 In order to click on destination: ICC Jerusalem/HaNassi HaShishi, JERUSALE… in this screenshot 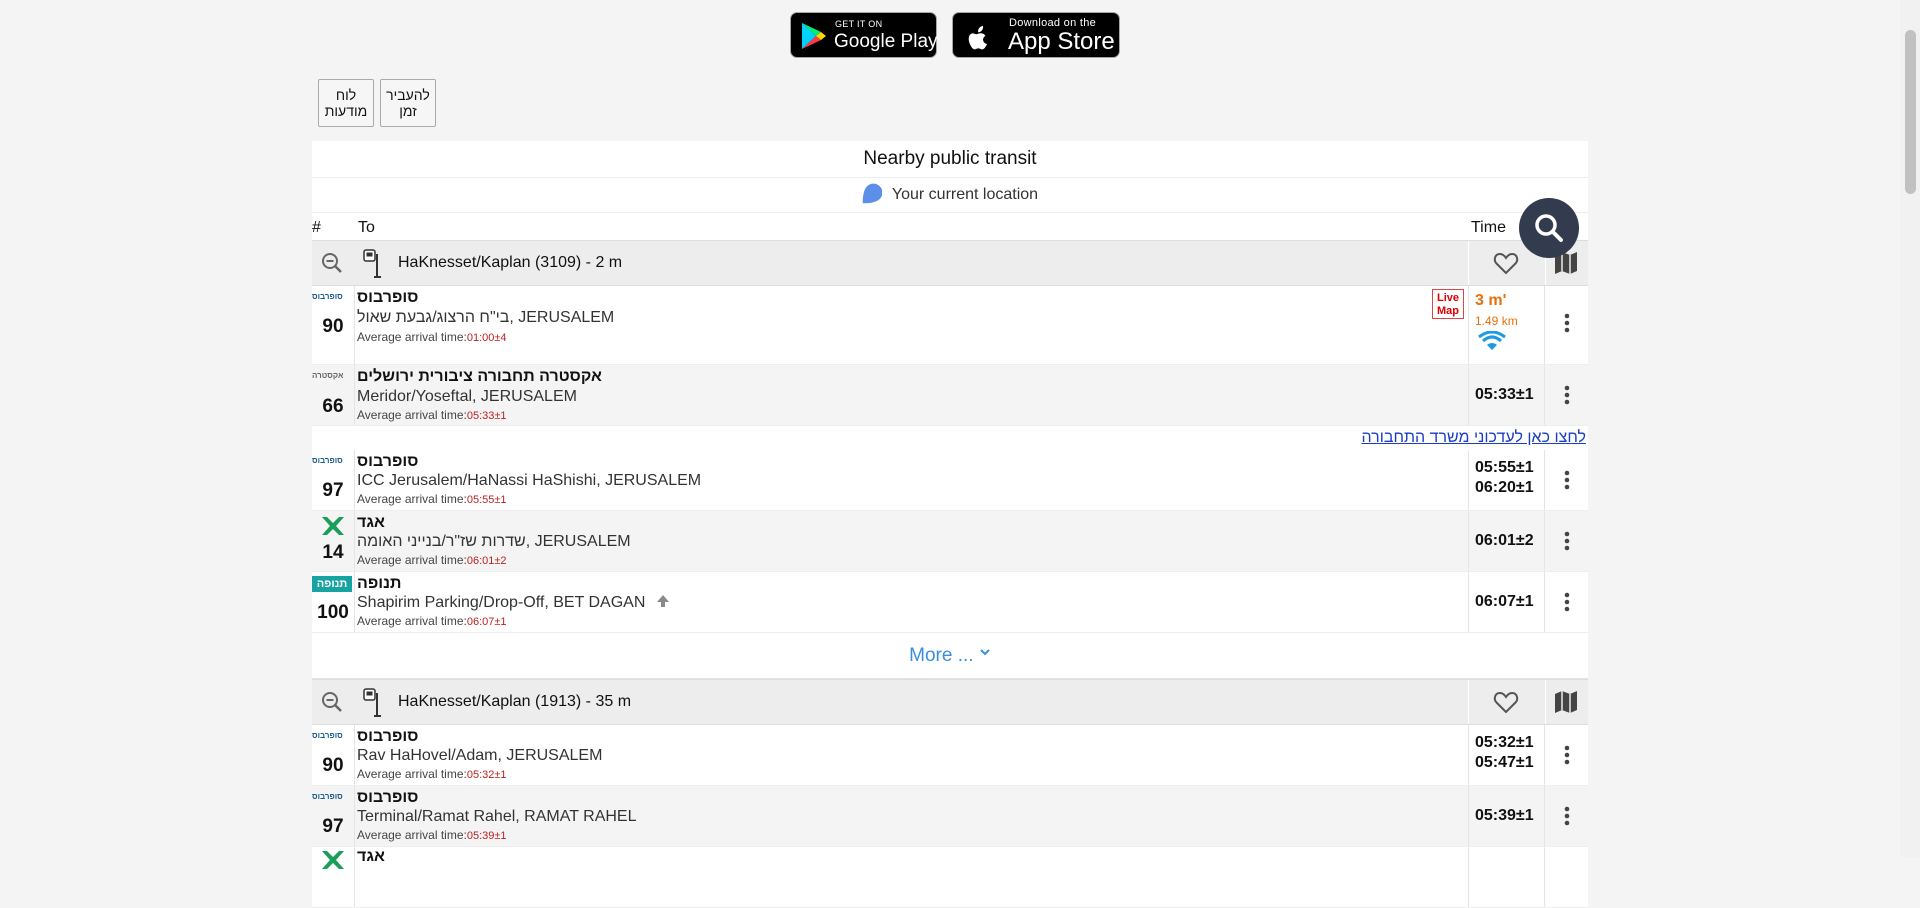, I will do `click(529, 480)`.